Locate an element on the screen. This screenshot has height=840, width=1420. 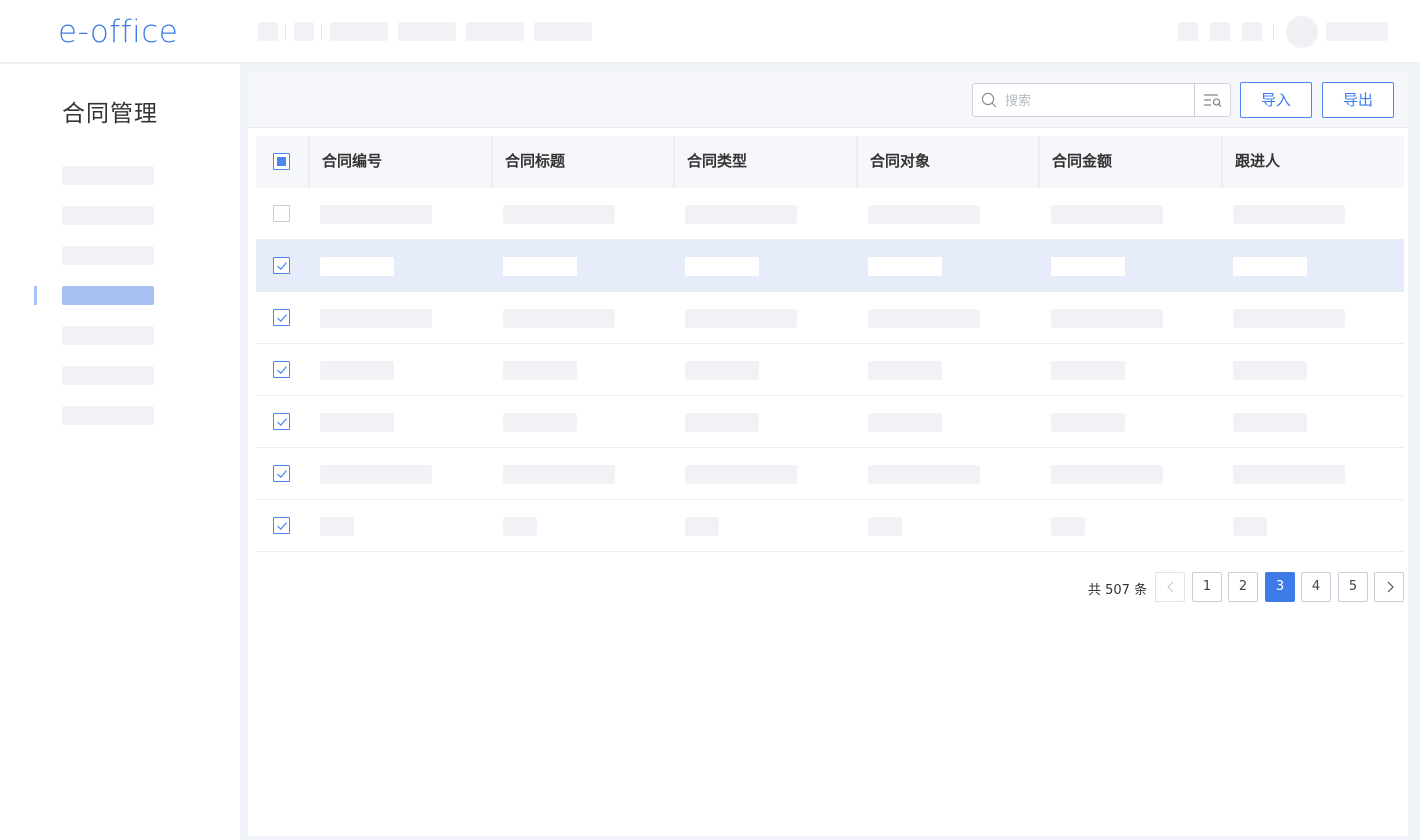
column-header-follower: 跟进人 is located at coordinates (1312, 162).